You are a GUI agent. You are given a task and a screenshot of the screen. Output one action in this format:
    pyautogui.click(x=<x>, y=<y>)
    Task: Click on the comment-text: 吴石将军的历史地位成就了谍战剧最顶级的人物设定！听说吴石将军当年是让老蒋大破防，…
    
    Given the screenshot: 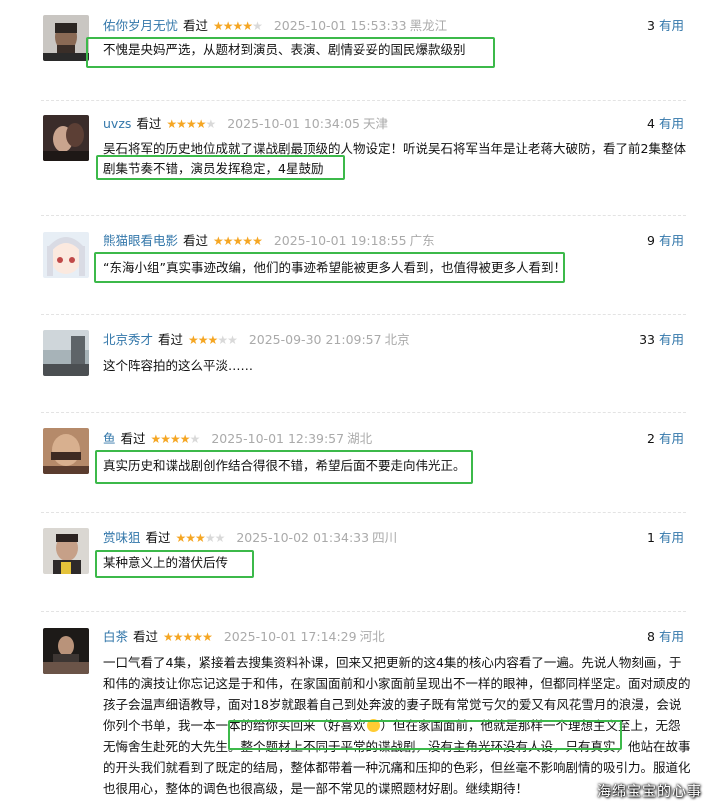 What is the action you would take?
    pyautogui.click(x=394, y=148)
    